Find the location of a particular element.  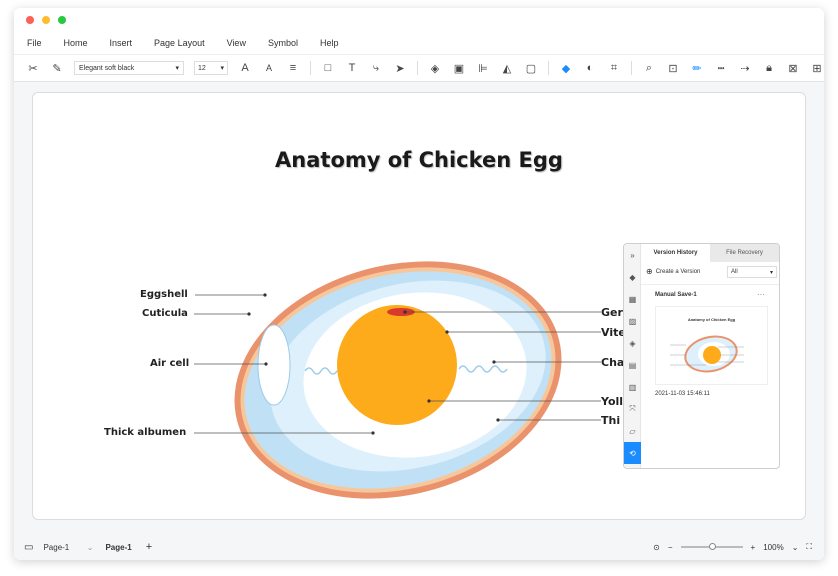

arrow-style-icon: ⇢ is located at coordinates (745, 68).